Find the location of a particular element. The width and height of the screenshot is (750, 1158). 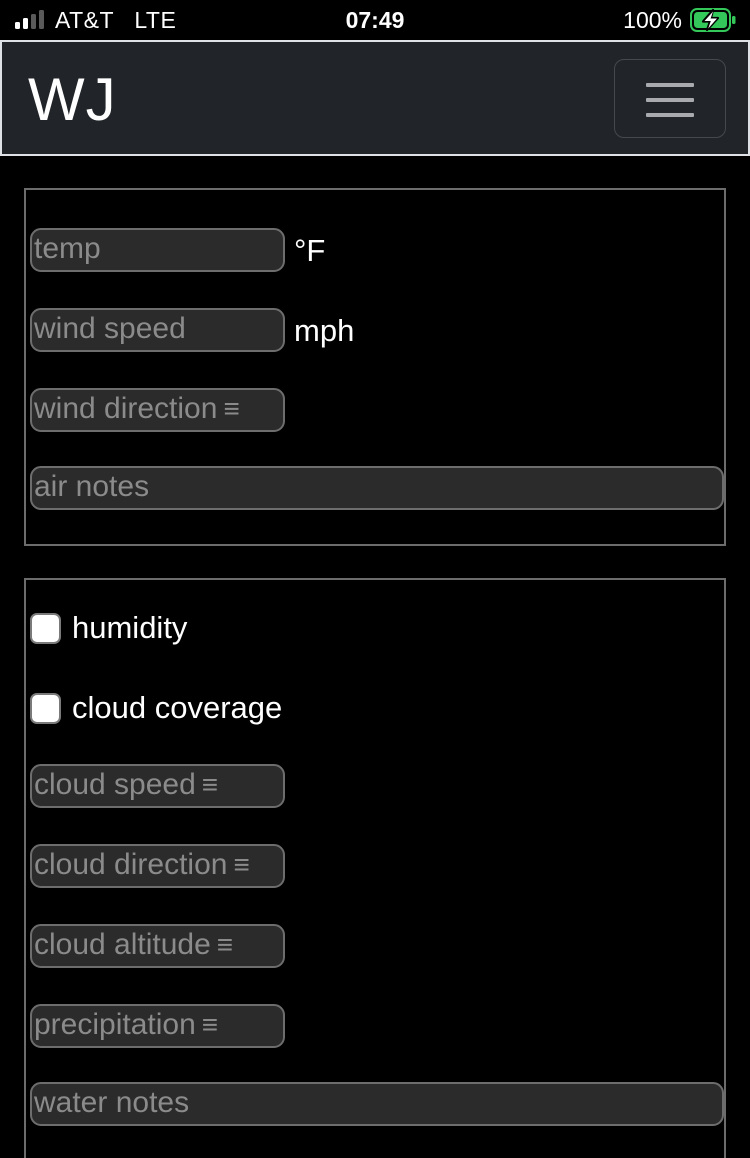

navbar-brand: WJ is located at coordinates (72, 100).